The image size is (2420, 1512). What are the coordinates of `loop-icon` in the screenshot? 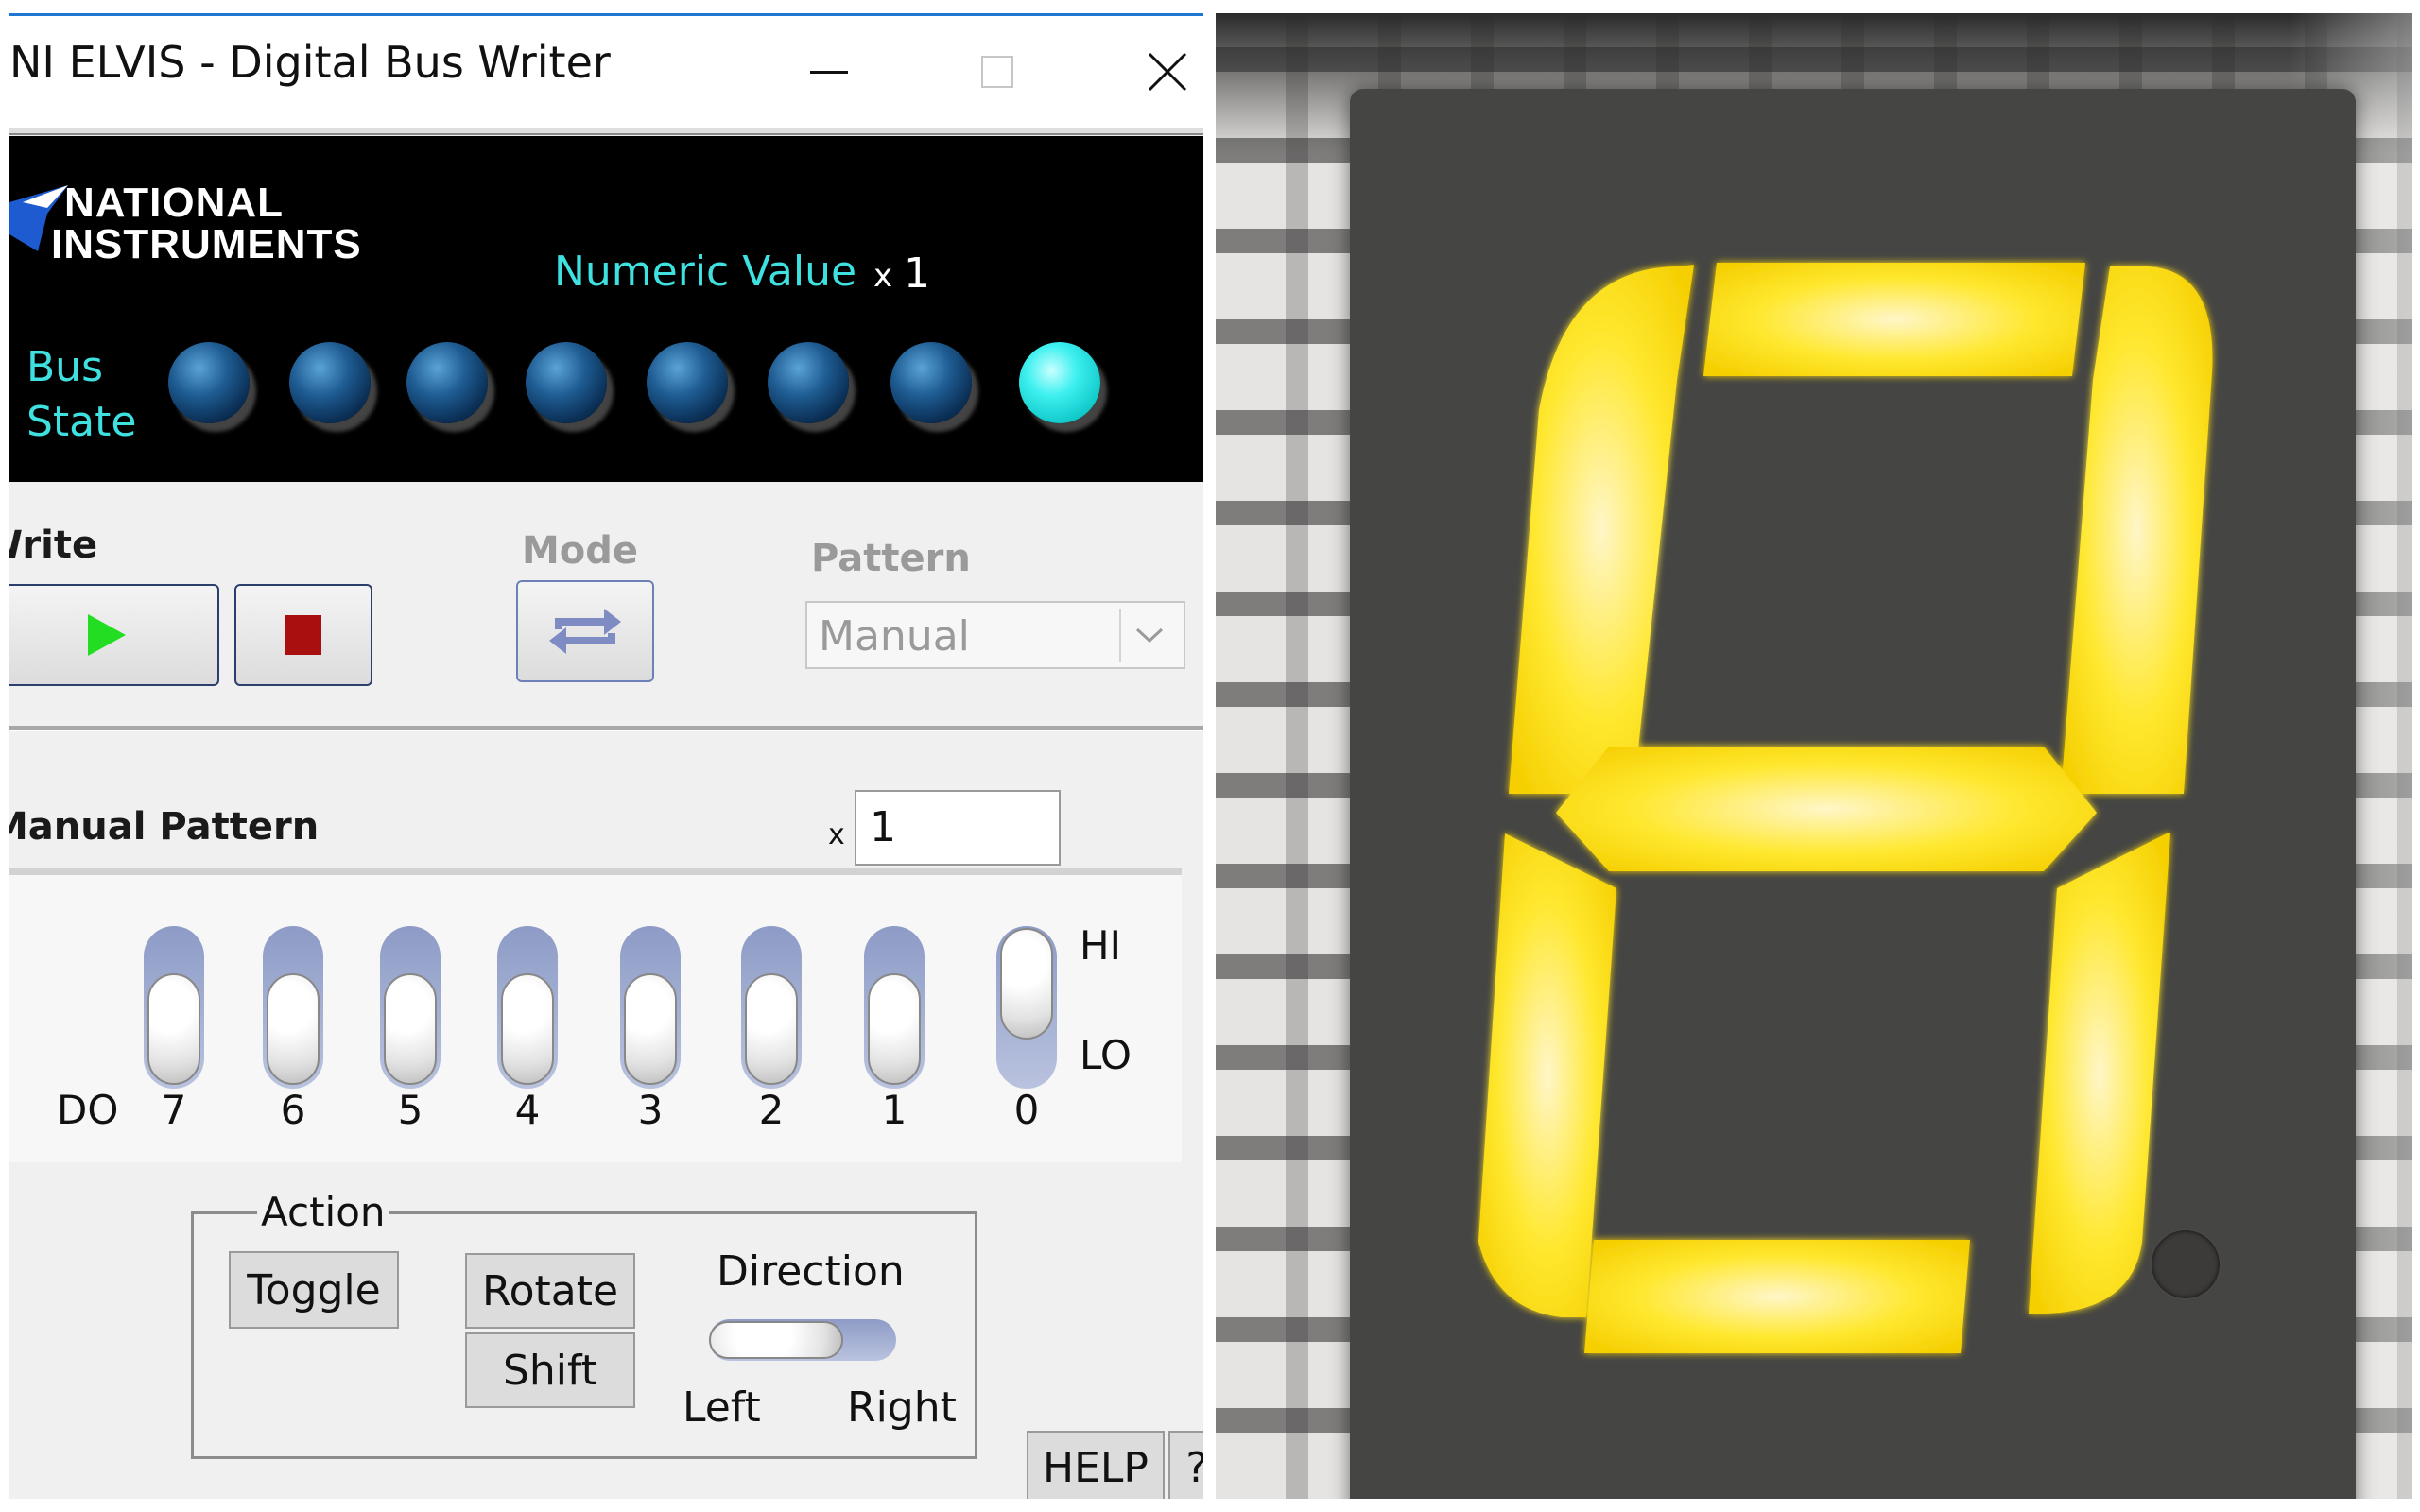 It's located at (585, 631).